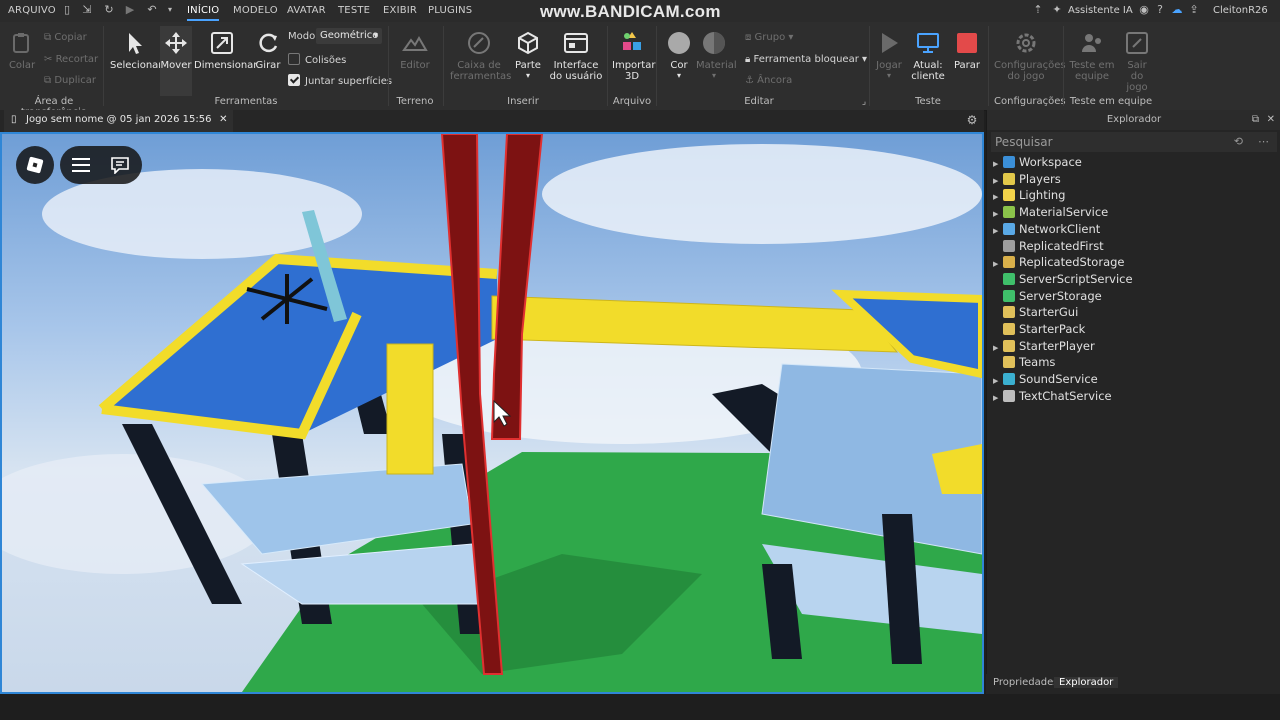 This screenshot has width=1280, height=720. What do you see at coordinates (1050, 212) in the screenshot?
I see `explorer-item-materialservice: ▶ MaterialService` at bounding box center [1050, 212].